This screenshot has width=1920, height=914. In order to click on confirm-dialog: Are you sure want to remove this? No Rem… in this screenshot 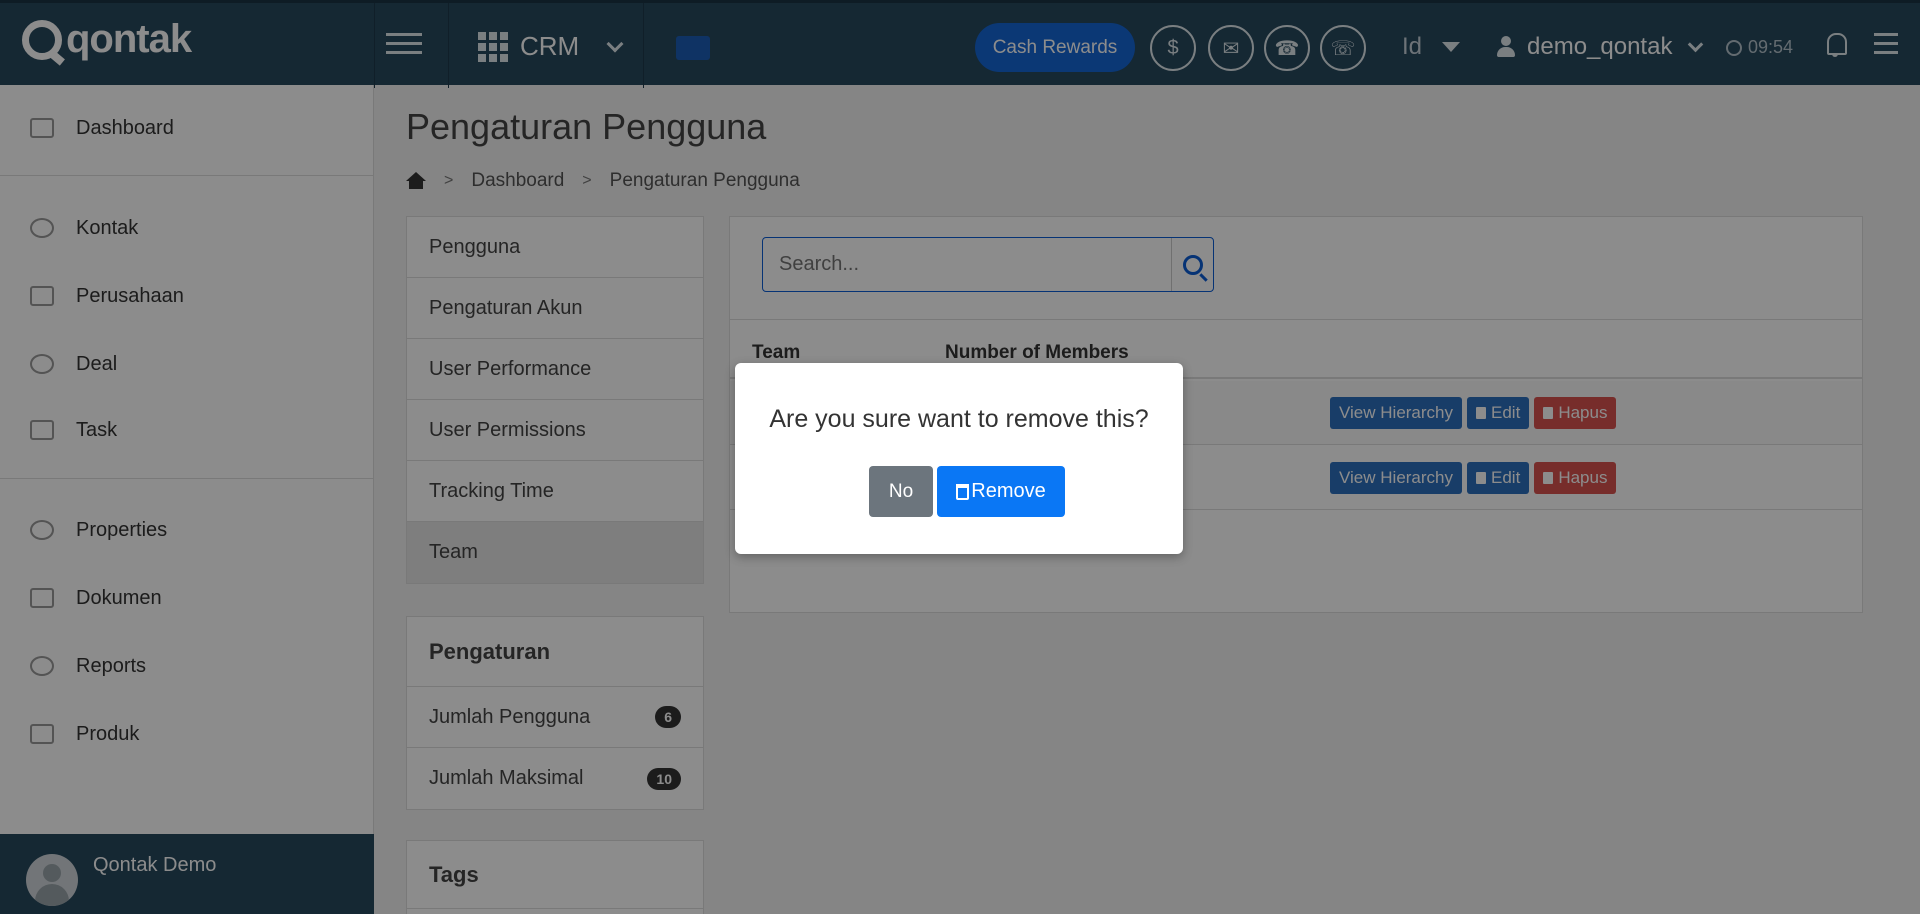, I will do `click(959, 458)`.